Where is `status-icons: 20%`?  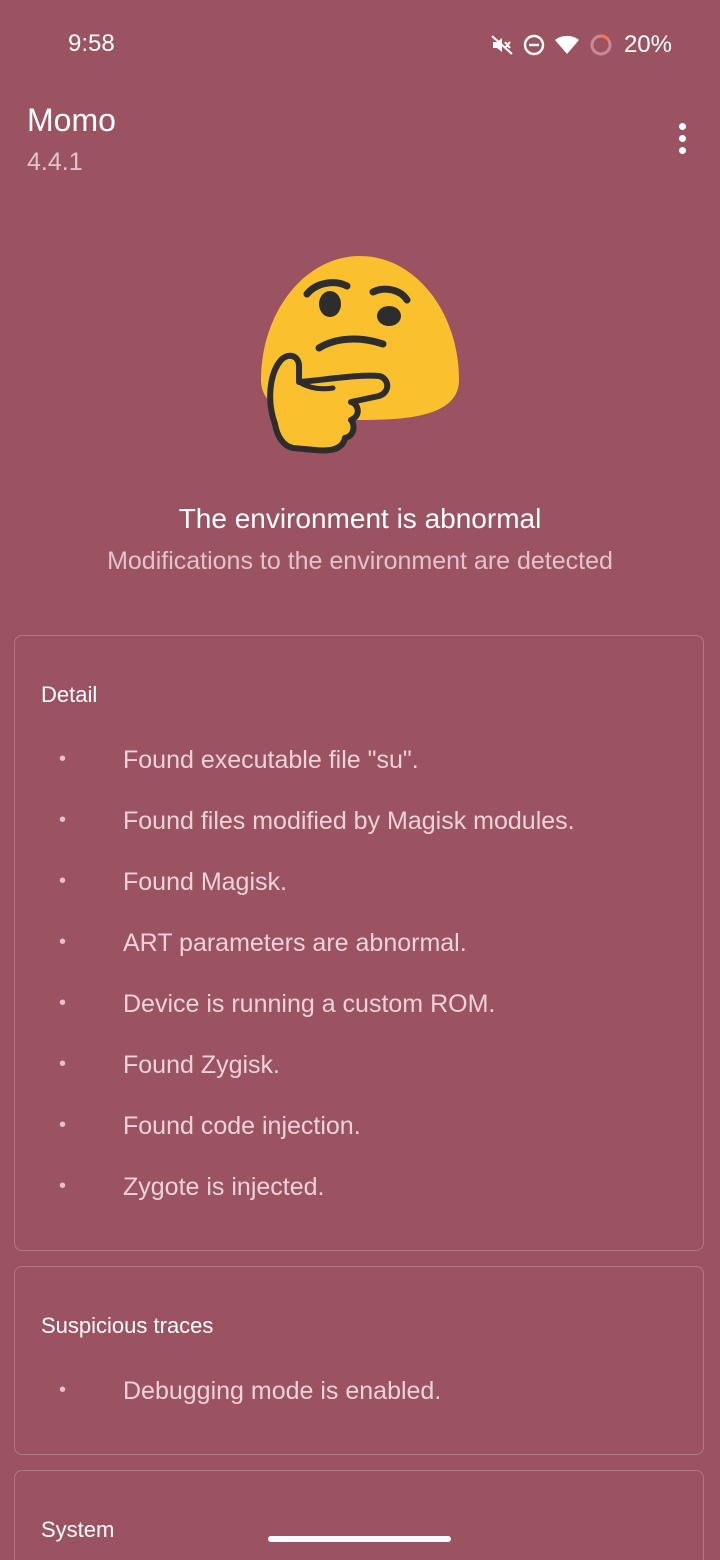
status-icons: 20% is located at coordinates (581, 45).